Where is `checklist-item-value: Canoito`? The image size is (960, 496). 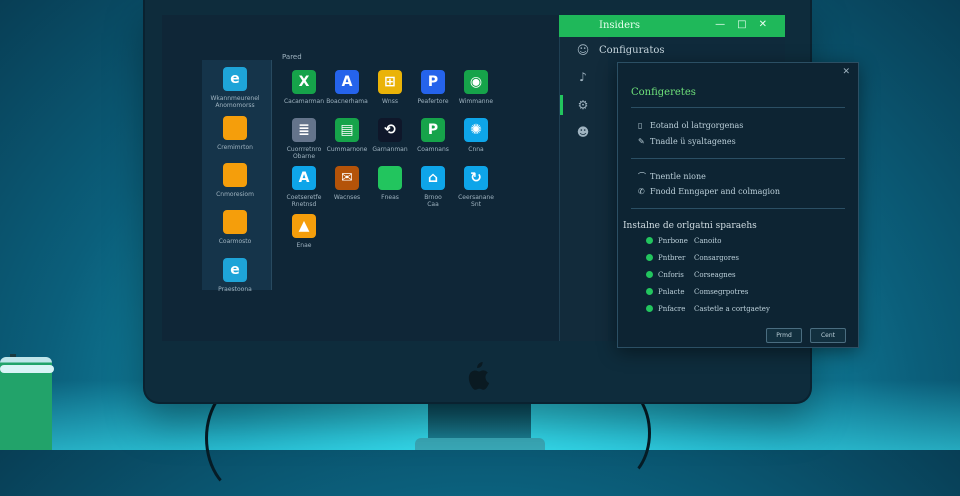 checklist-item-value: Canoito is located at coordinates (708, 241).